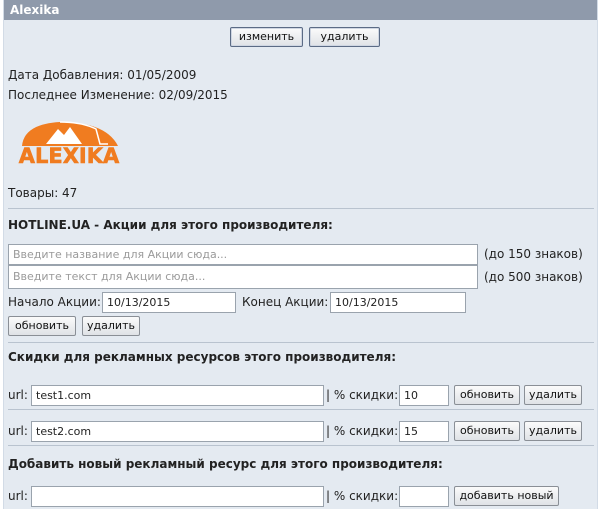  I want to click on promo-start-date-input: 10/13/2015, so click(169, 302).